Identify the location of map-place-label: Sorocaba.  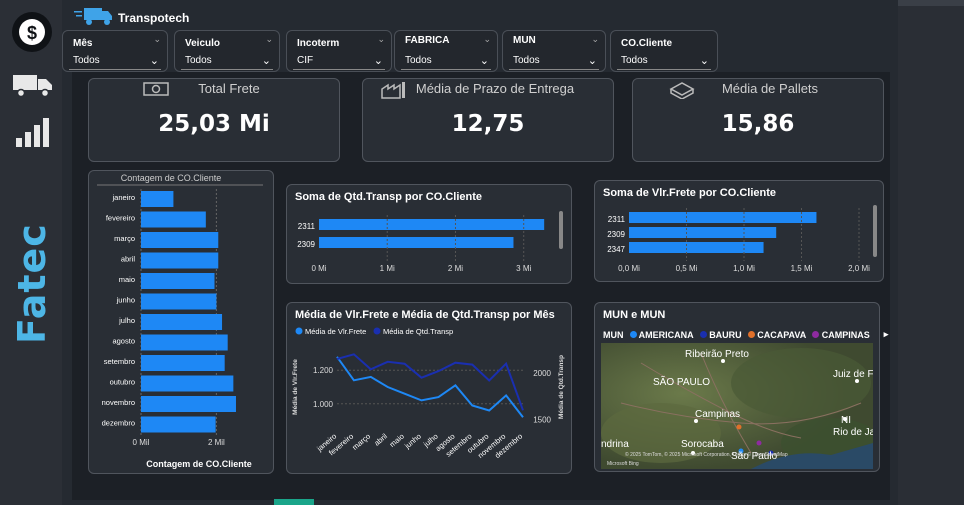
(702, 444).